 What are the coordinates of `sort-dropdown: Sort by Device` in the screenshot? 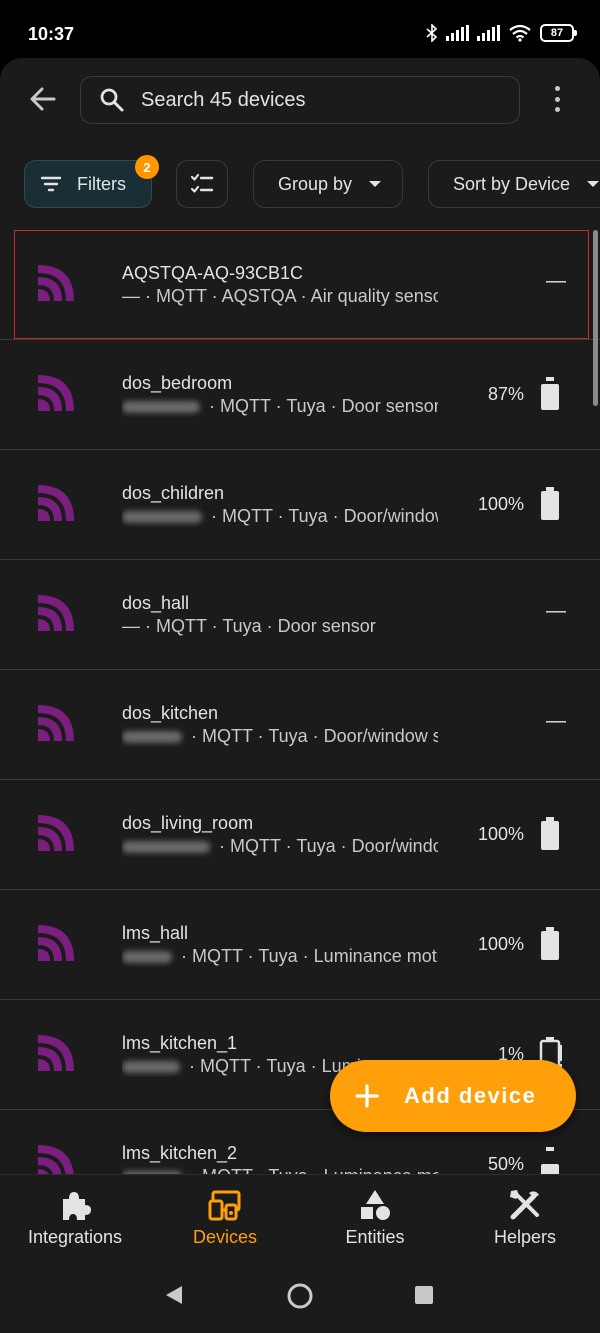 It's located at (514, 184).